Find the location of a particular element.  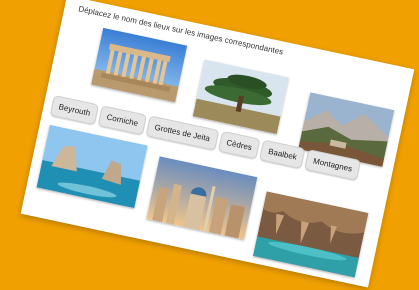

chip-corniche: Corniche is located at coordinates (122, 120).